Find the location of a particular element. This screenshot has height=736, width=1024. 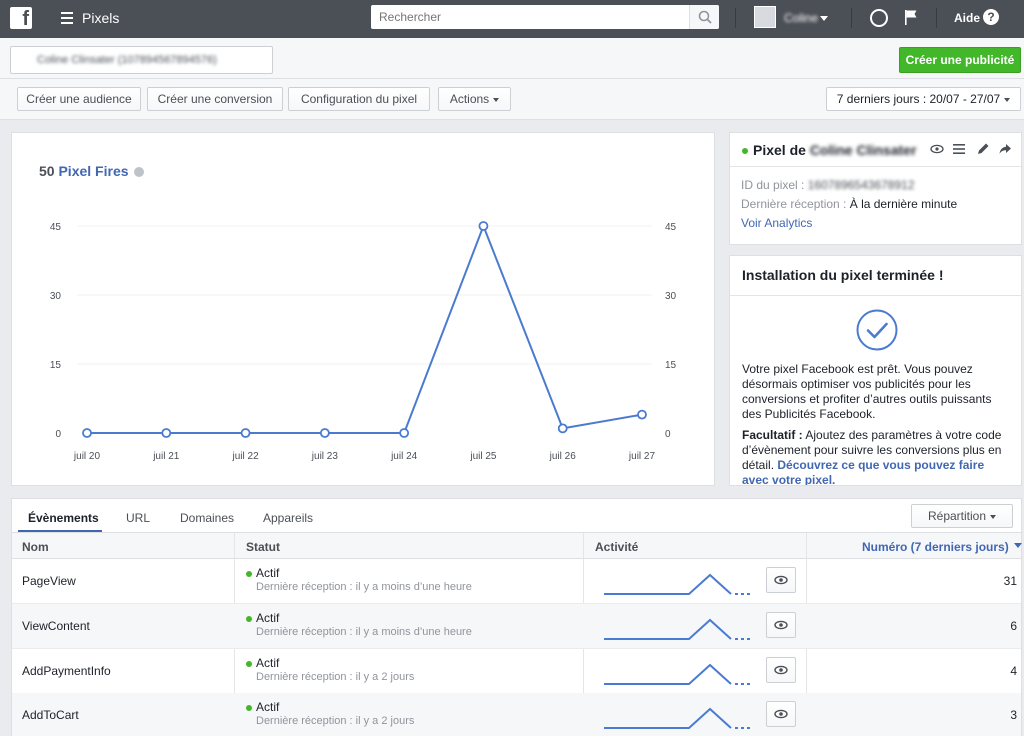

help-icon: ? is located at coordinates (991, 17).